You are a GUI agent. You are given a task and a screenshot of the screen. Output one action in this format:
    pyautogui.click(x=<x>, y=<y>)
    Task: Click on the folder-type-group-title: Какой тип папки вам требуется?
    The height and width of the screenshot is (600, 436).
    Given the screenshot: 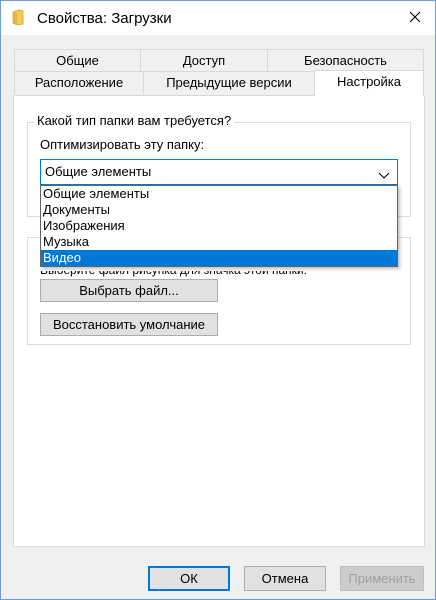 What is the action you would take?
    pyautogui.click(x=134, y=120)
    